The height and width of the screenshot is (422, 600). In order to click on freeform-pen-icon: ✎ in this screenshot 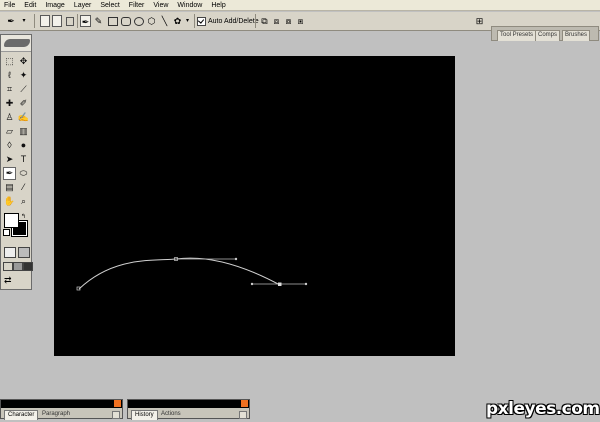, I will do `click(98, 21)`.